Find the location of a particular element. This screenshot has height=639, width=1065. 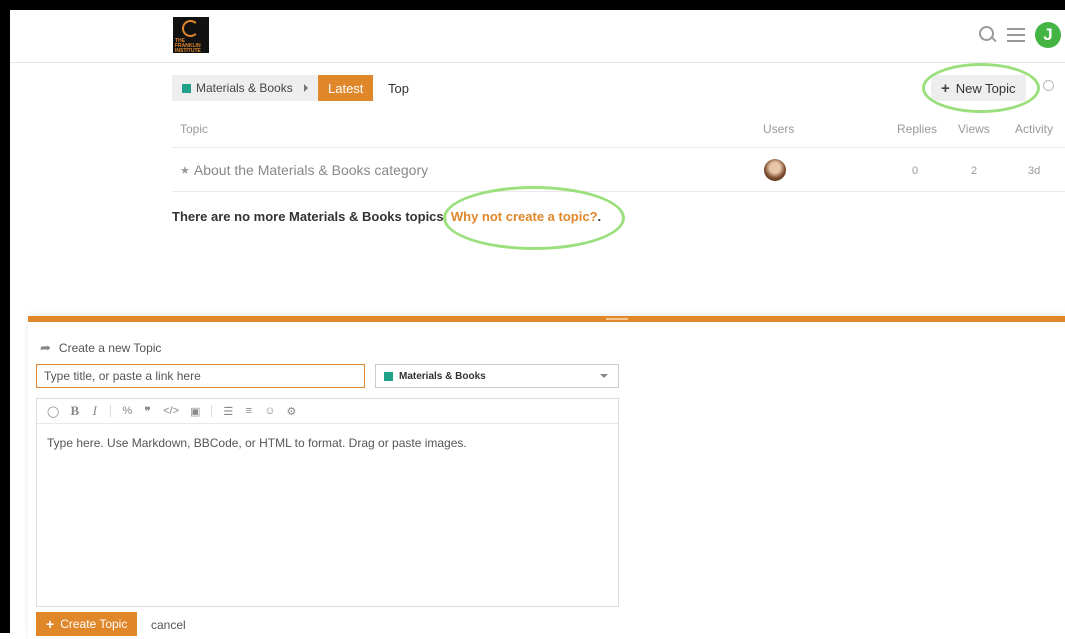

composer-category-select: Materials & Books is located at coordinates (497, 376).